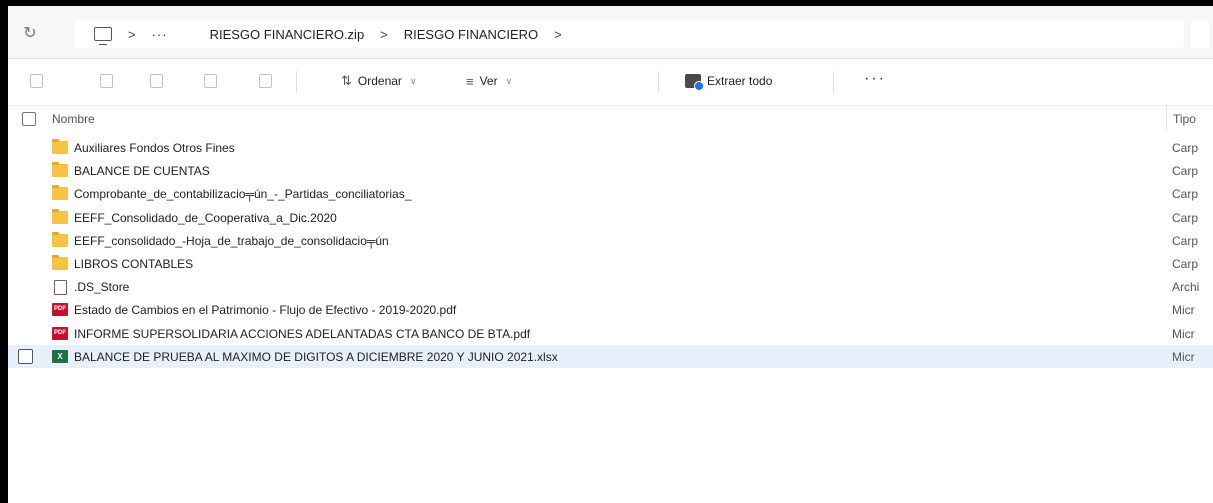  Describe the element at coordinates (610, 170) in the screenshot. I see `file-row: BALANCE DE CUENTAS Carp` at that location.